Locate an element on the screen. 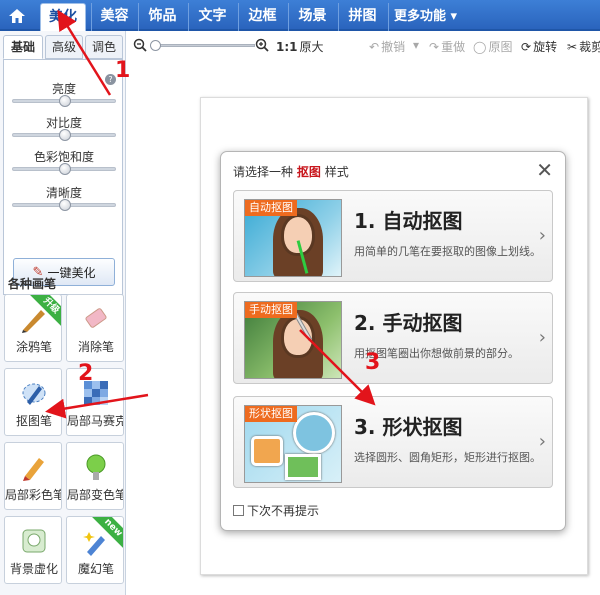  blur-background-icon is located at coordinates (34, 541).